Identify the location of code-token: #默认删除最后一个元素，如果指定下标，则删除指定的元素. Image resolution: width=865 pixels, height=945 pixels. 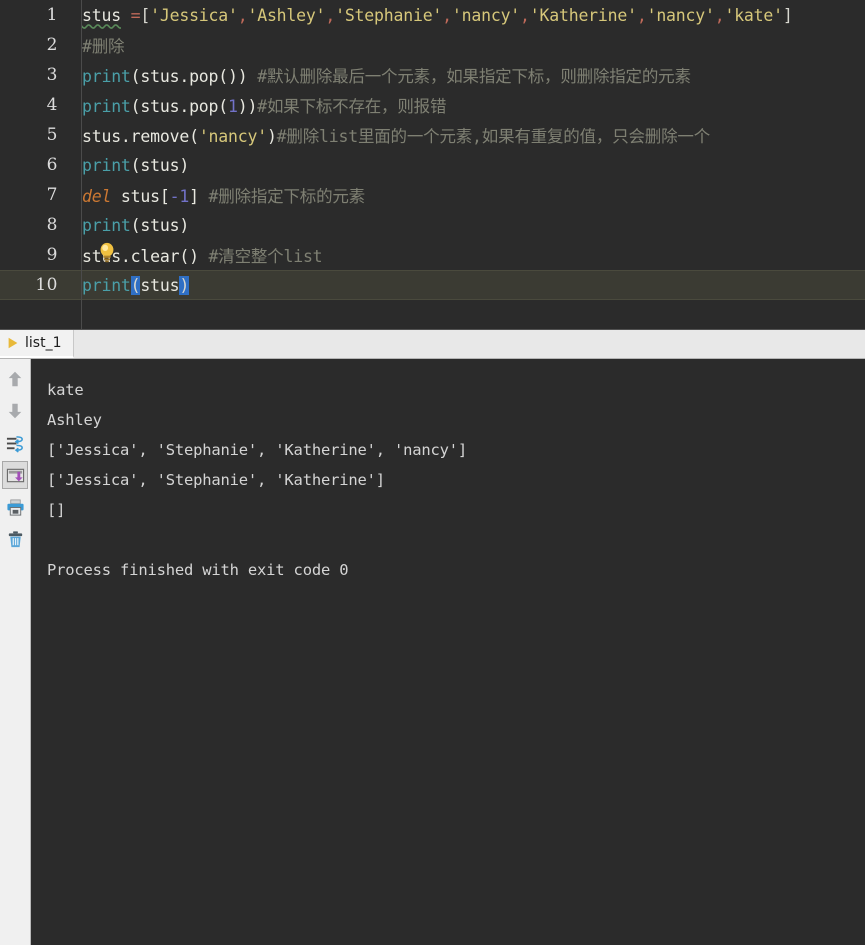
(474, 76).